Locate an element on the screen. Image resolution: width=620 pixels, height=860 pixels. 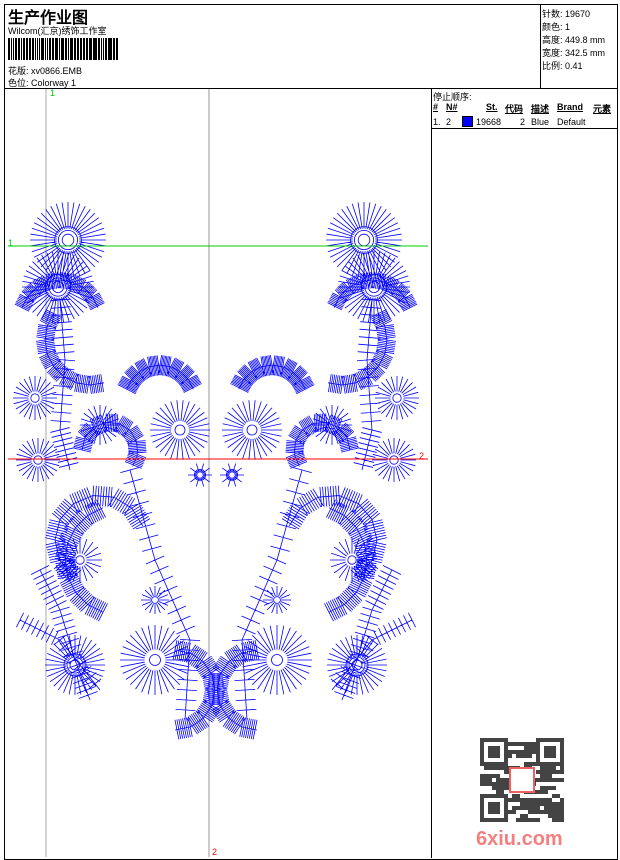
col-element: 元素 is located at coordinates (602, 109).